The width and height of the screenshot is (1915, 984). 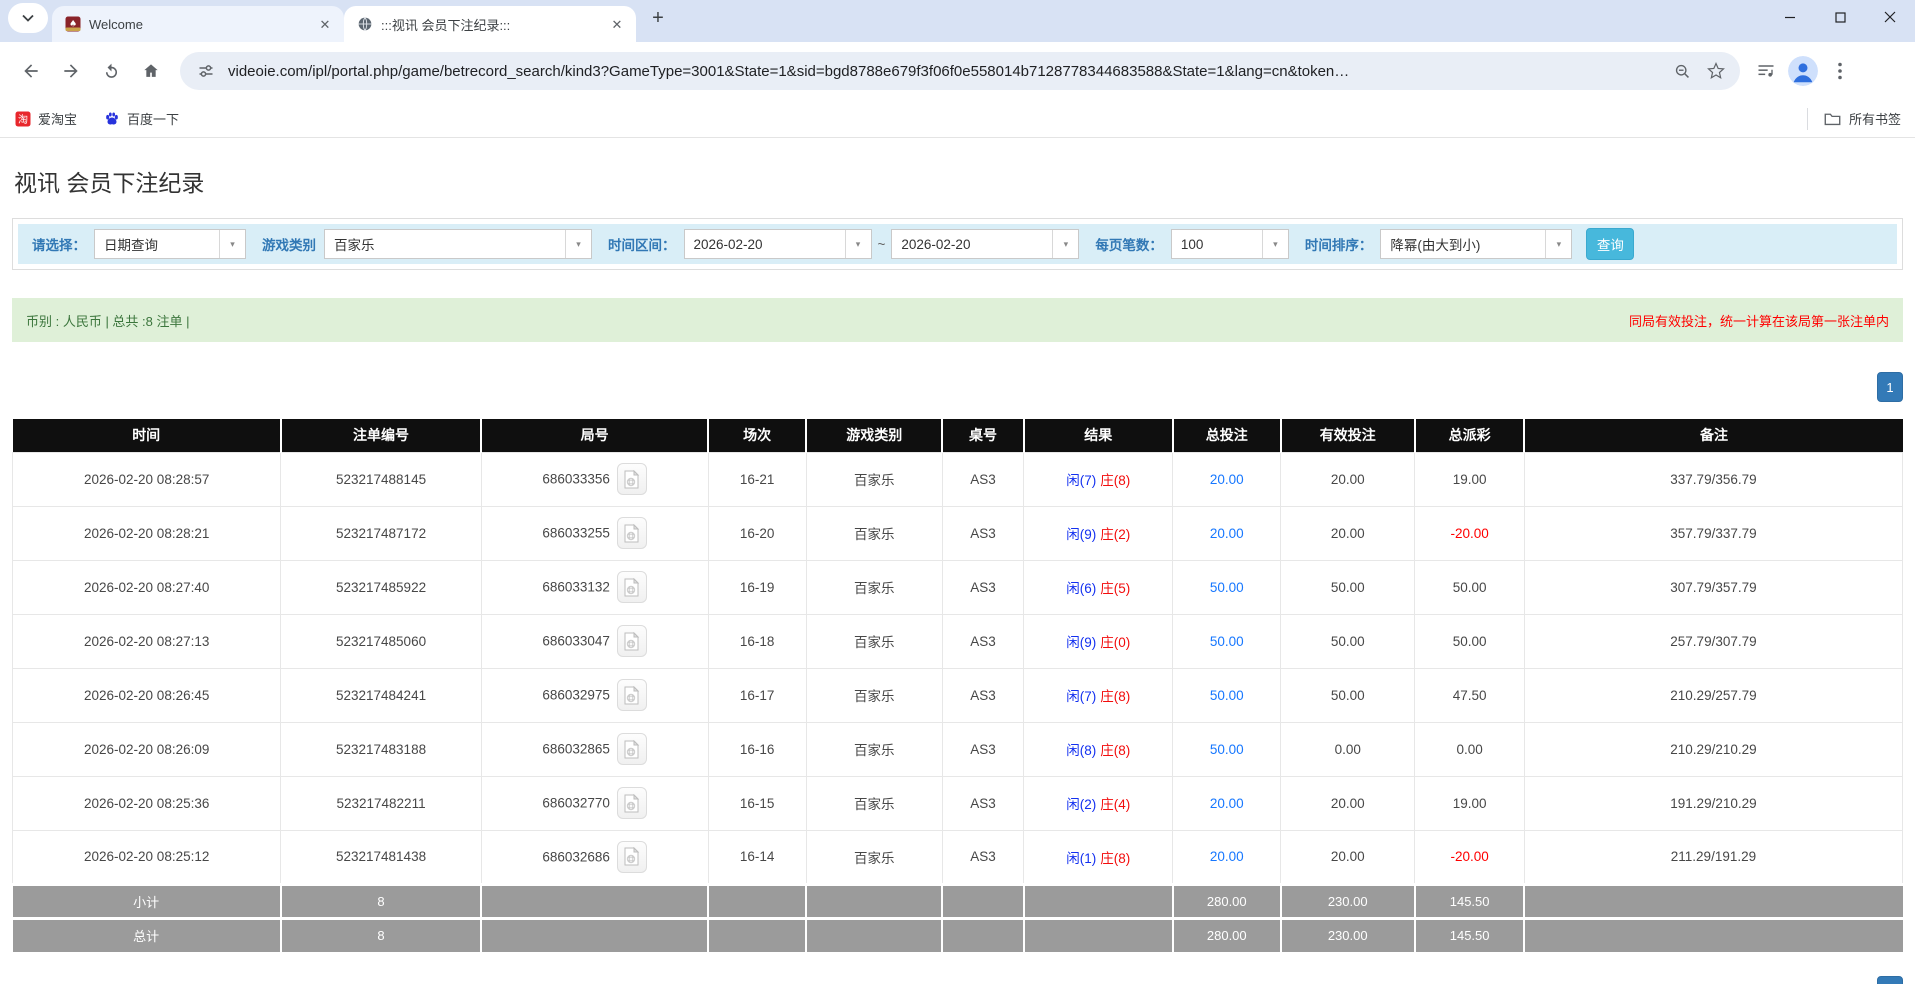 What do you see at coordinates (874, 803) in the screenshot?
I see `cell-game-type: 百家乐` at bounding box center [874, 803].